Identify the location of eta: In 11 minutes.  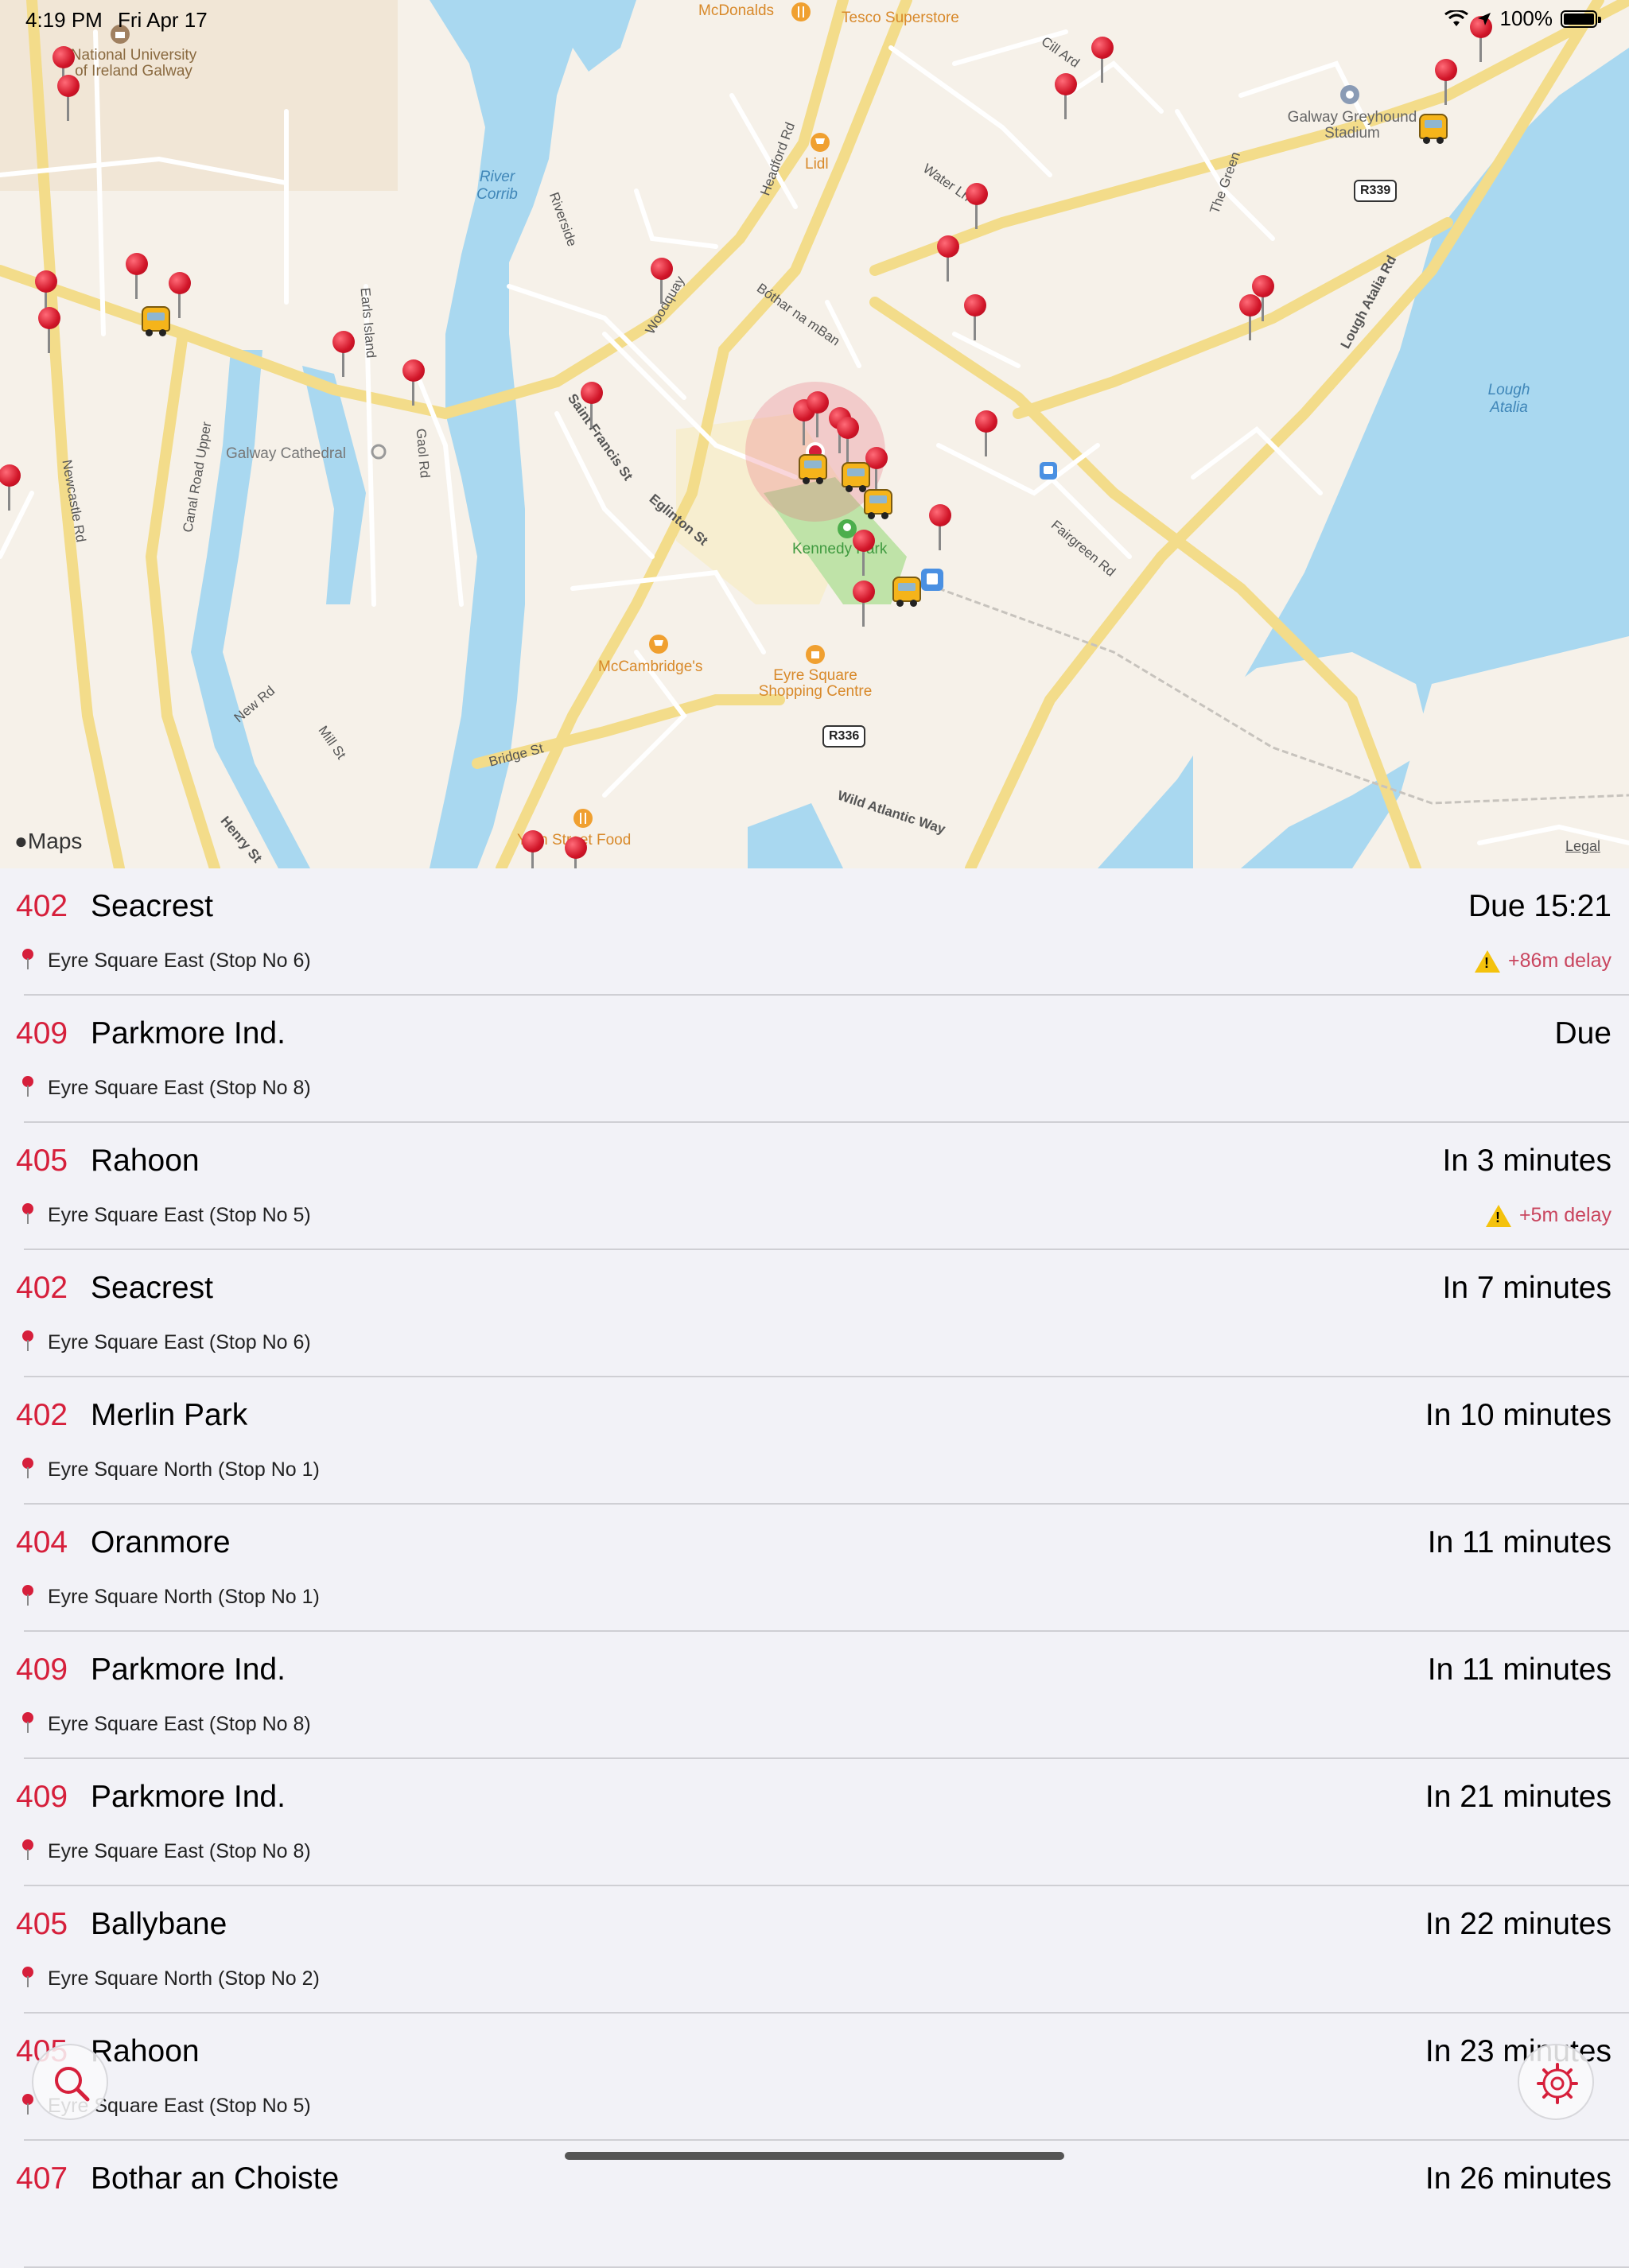
(1519, 1542).